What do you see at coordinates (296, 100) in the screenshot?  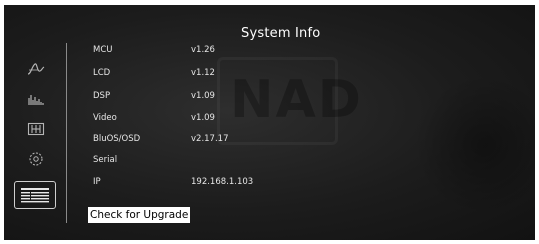 I see `brand-watermark-text: NAD` at bounding box center [296, 100].